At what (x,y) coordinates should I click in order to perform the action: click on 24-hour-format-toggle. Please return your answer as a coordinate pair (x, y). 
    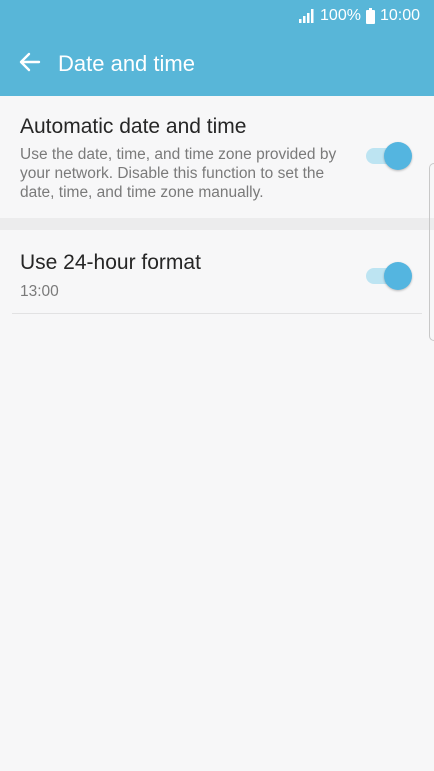
    Looking at the image, I should click on (389, 276).